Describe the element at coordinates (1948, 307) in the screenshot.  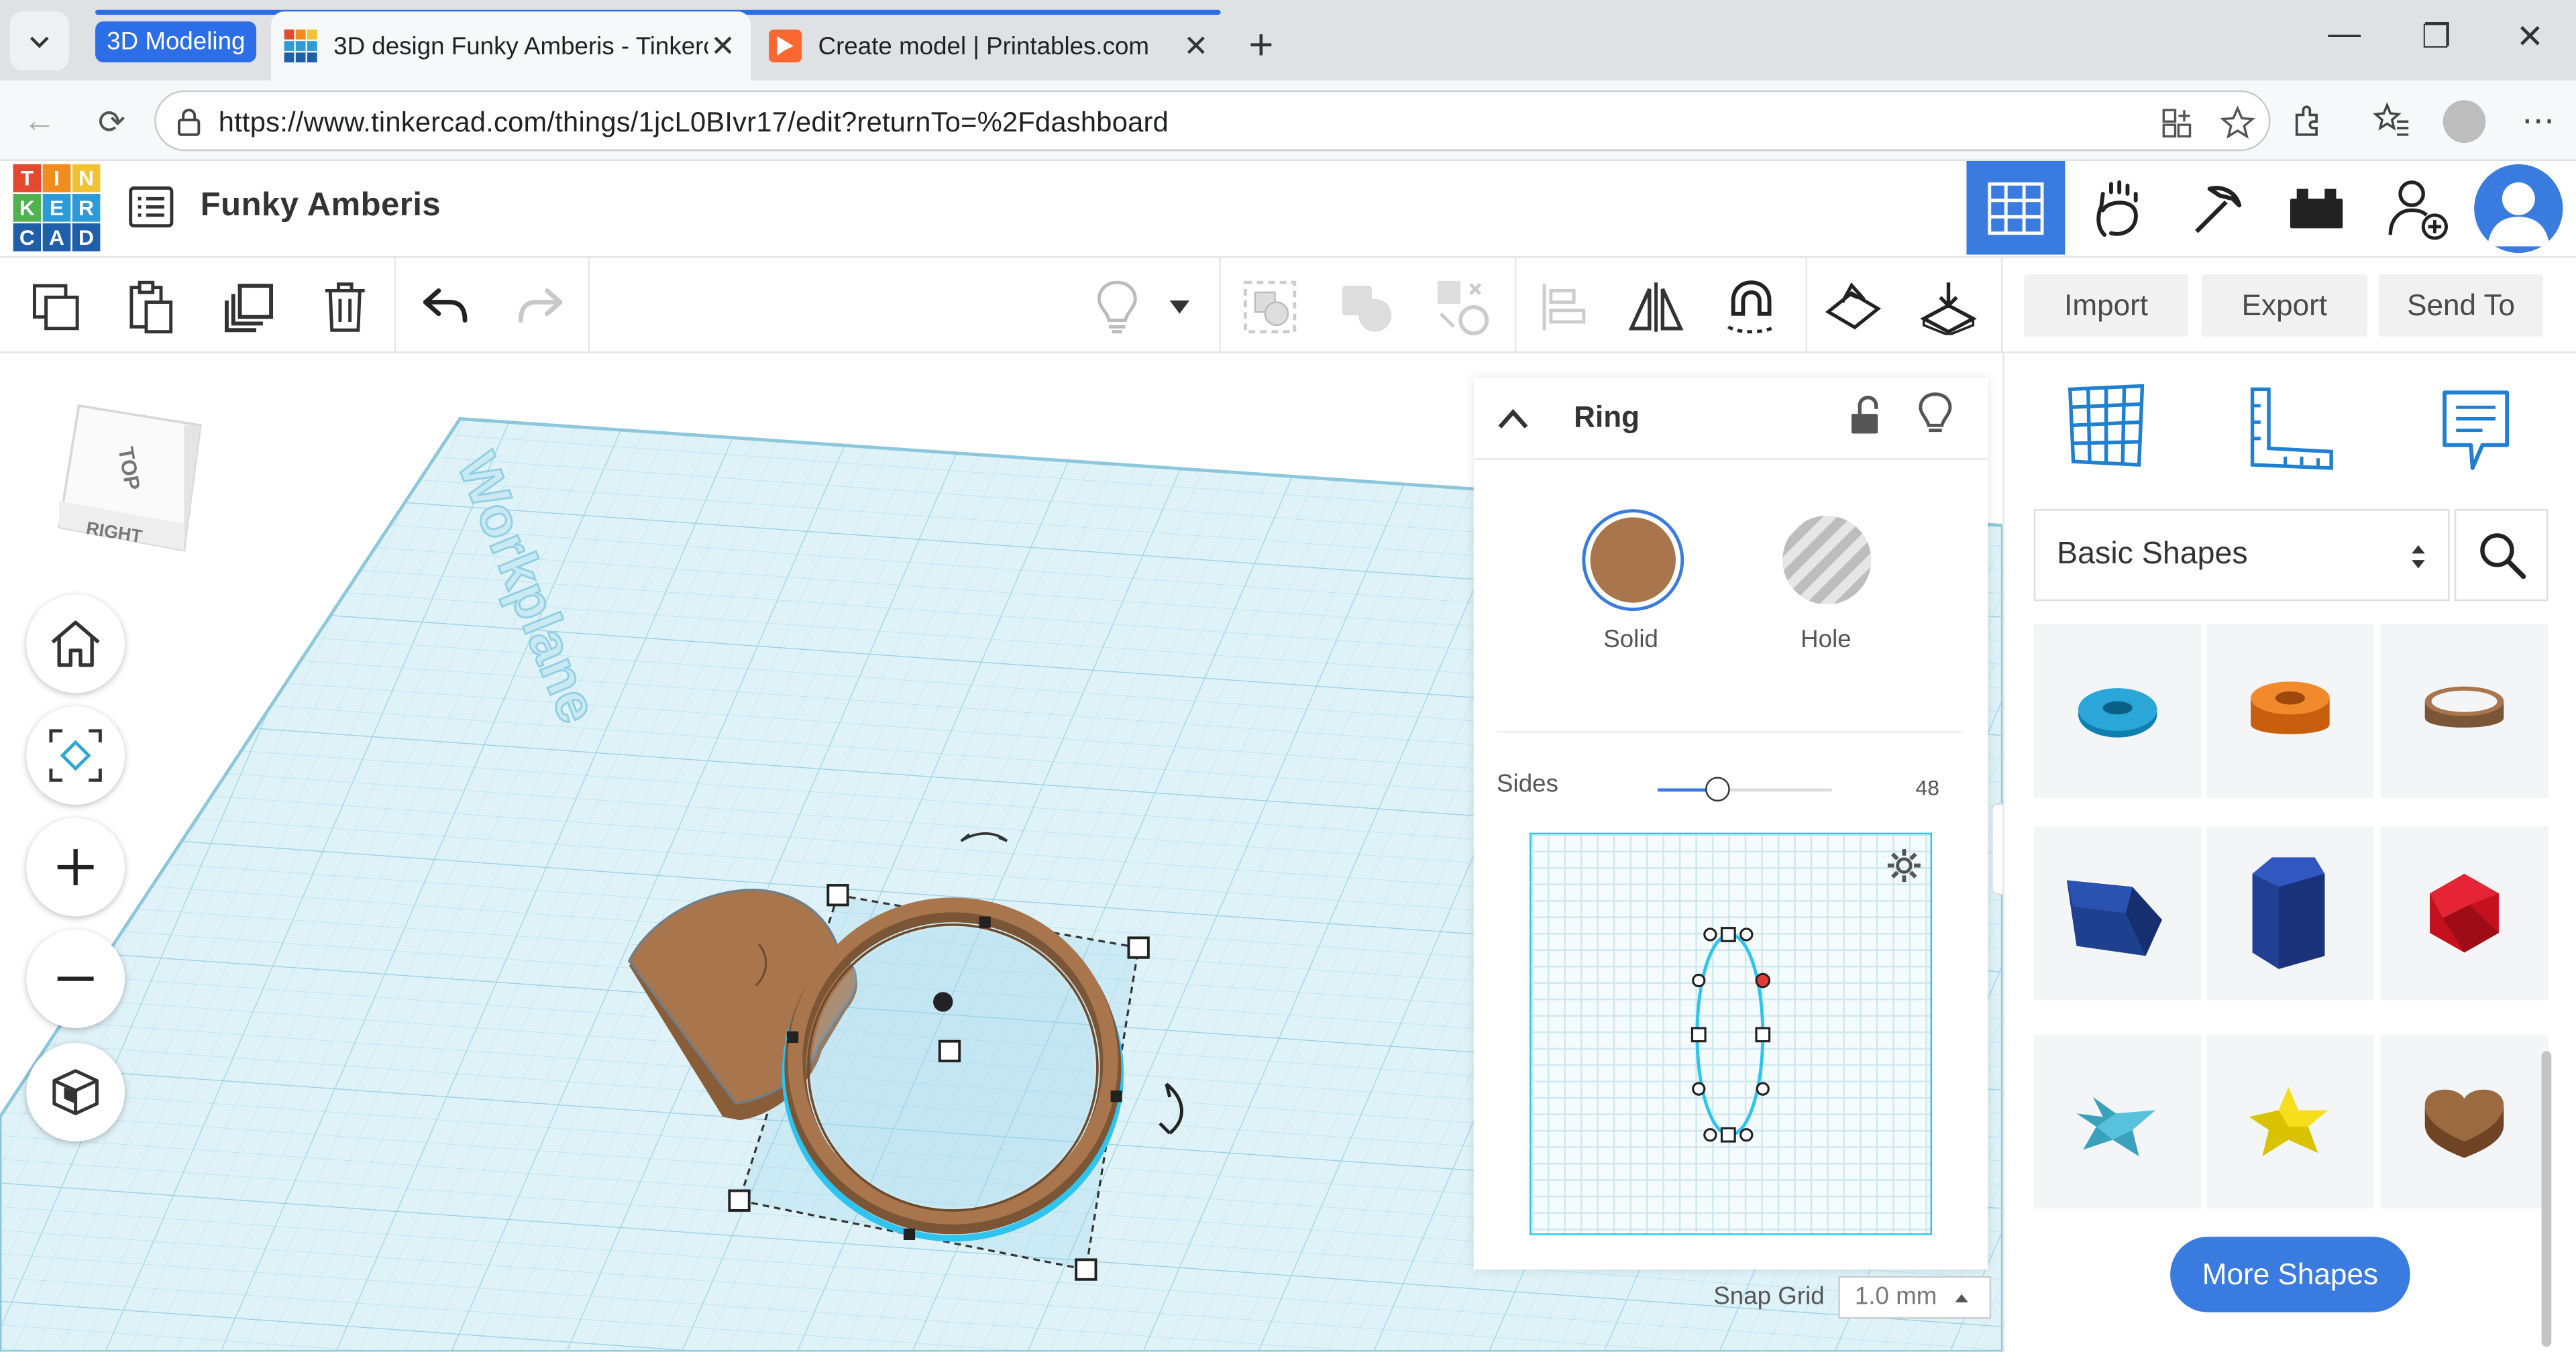
I see `ruler-drop-button` at that location.